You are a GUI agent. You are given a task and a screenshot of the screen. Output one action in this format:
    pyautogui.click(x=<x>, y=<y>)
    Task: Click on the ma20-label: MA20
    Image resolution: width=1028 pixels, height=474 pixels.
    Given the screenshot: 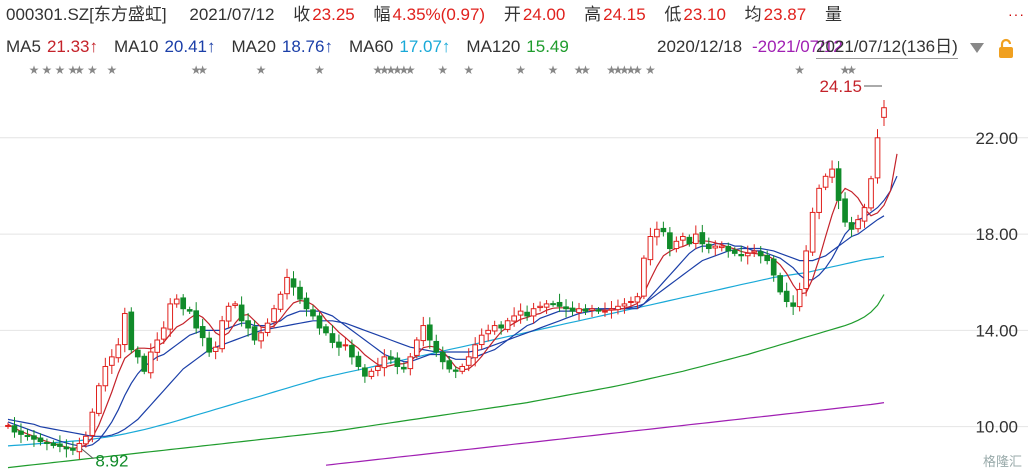 What is the action you would take?
    pyautogui.click(x=253, y=46)
    